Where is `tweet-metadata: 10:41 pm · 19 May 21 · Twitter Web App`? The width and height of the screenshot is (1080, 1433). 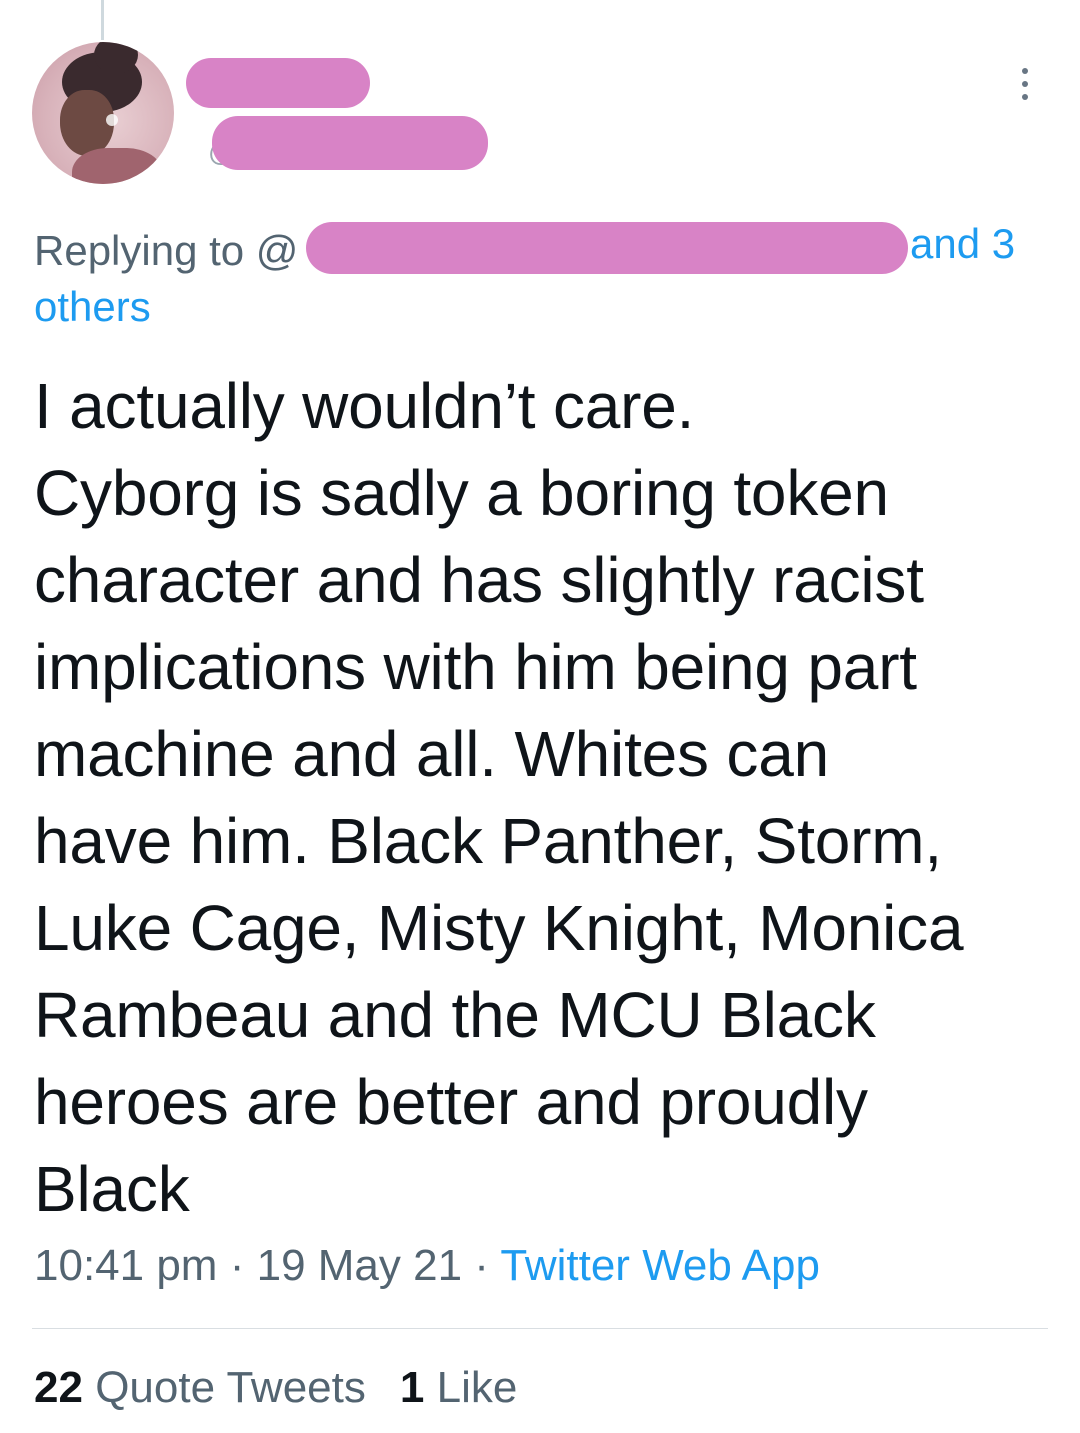 tweet-metadata: 10:41 pm · 19 May 21 · Twitter Web App is located at coordinates (427, 1266).